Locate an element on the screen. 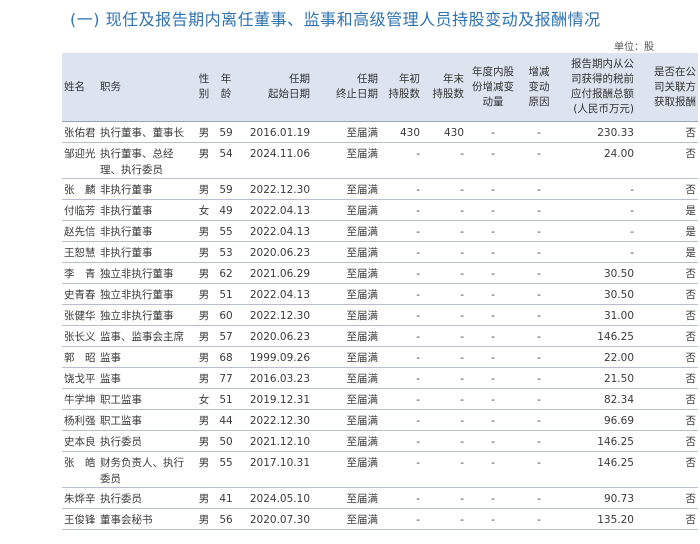 The height and width of the screenshot is (544, 700). cell-age: 55 is located at coordinates (226, 469).